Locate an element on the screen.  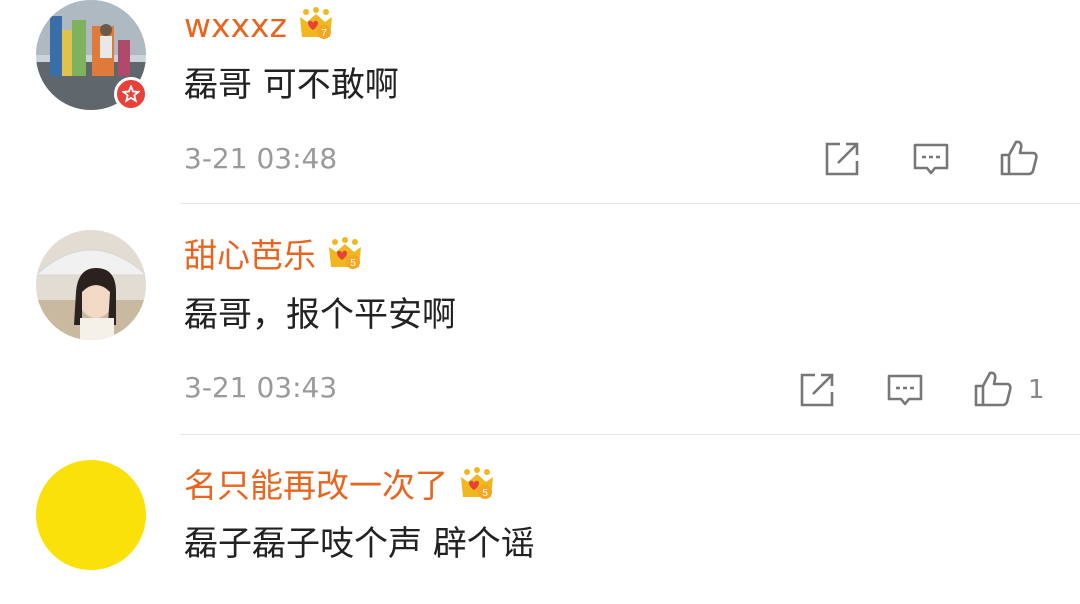
username: 甜心芭乐 5 is located at coordinates (274, 256).